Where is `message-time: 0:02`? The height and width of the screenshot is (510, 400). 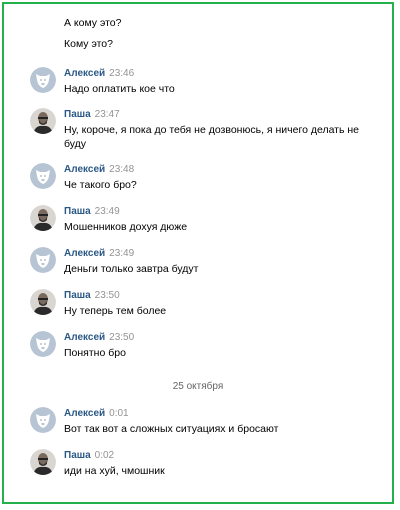
message-time: 0:02 is located at coordinates (104, 455).